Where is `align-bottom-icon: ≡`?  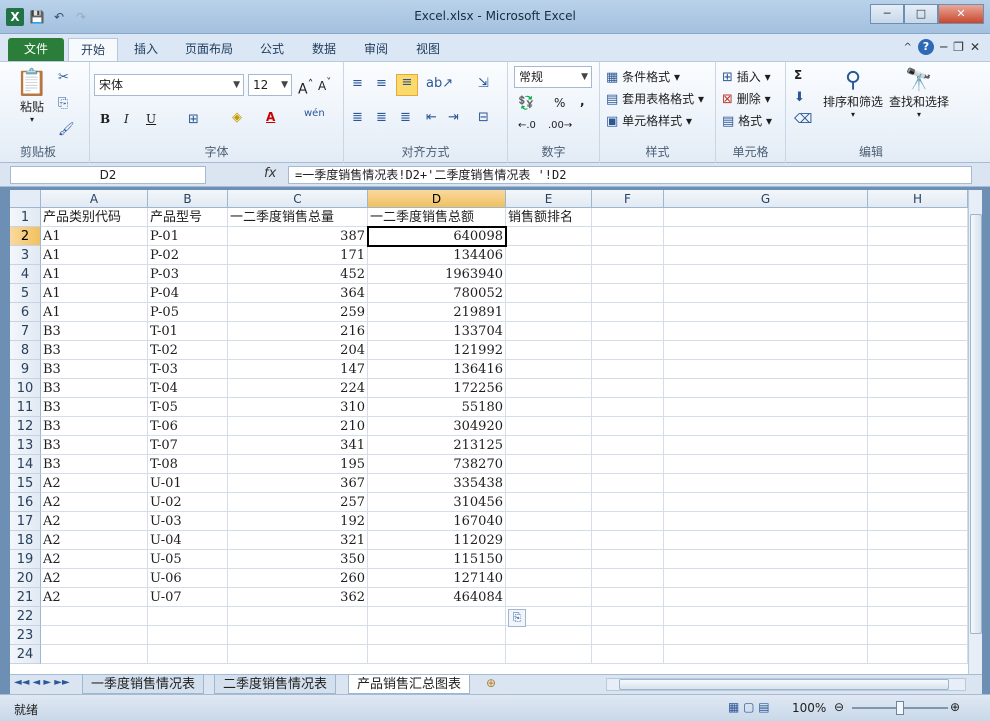
align-bottom-icon: ≡ is located at coordinates (407, 85).